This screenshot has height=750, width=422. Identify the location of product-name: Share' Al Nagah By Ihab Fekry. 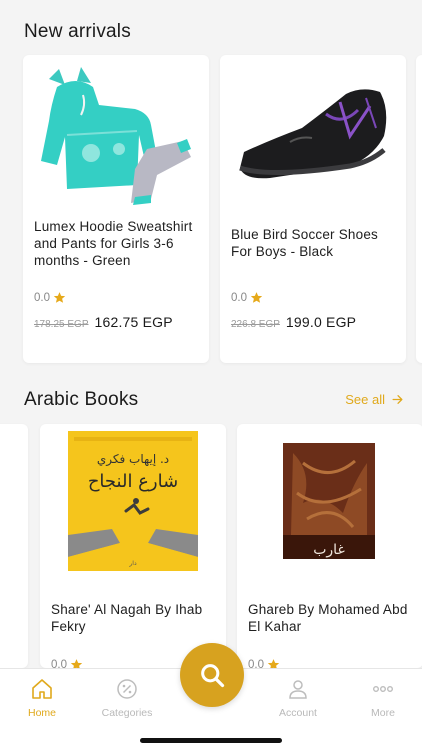
(127, 618).